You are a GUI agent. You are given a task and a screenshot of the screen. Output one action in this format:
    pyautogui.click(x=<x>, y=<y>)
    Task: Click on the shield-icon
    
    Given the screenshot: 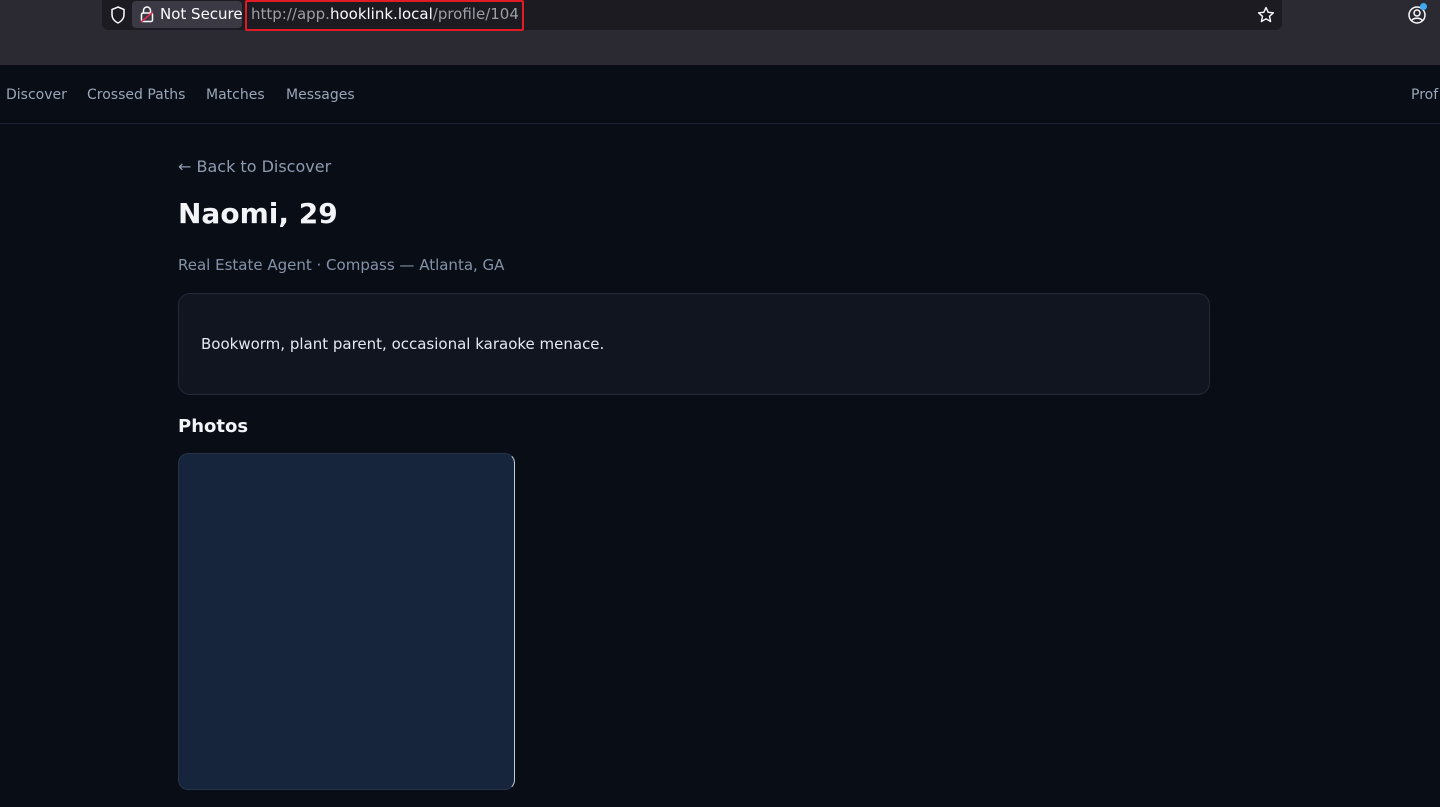 What is the action you would take?
    pyautogui.click(x=118, y=15)
    